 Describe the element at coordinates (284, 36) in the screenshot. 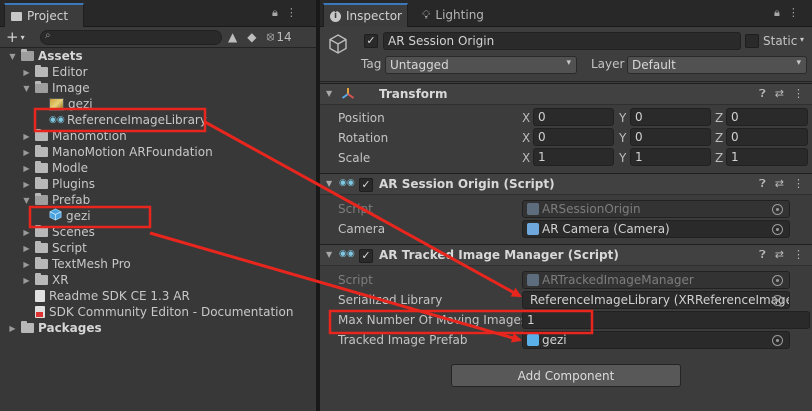

I see `hidden-count: 14` at that location.